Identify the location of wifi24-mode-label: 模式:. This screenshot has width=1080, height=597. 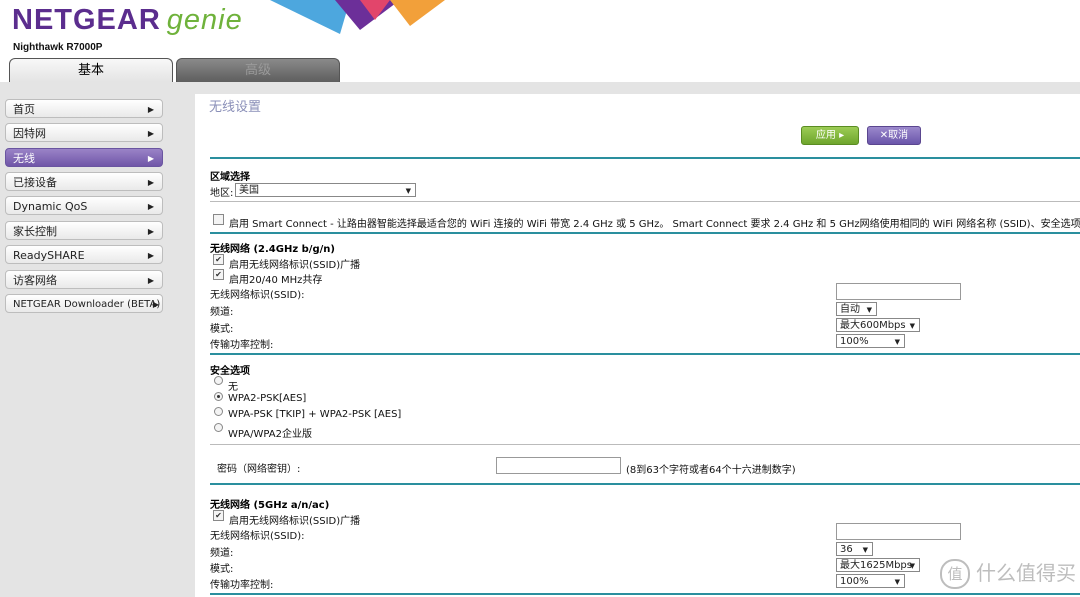
(222, 329).